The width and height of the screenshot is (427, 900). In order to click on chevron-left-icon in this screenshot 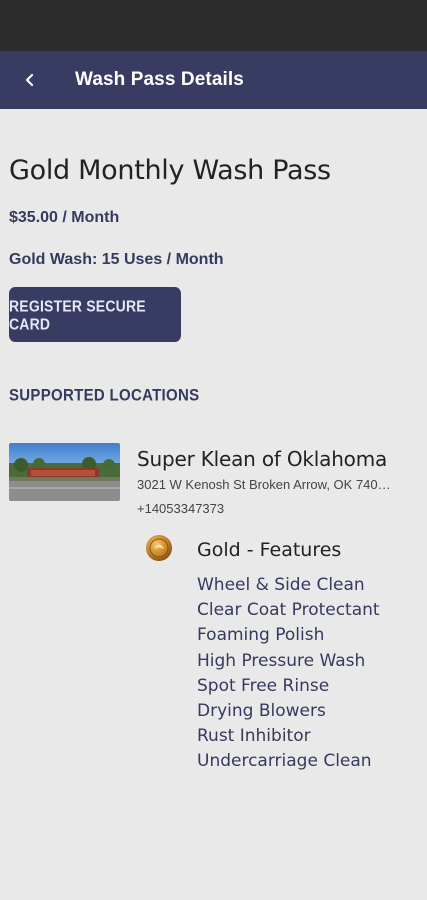, I will do `click(29, 80)`.